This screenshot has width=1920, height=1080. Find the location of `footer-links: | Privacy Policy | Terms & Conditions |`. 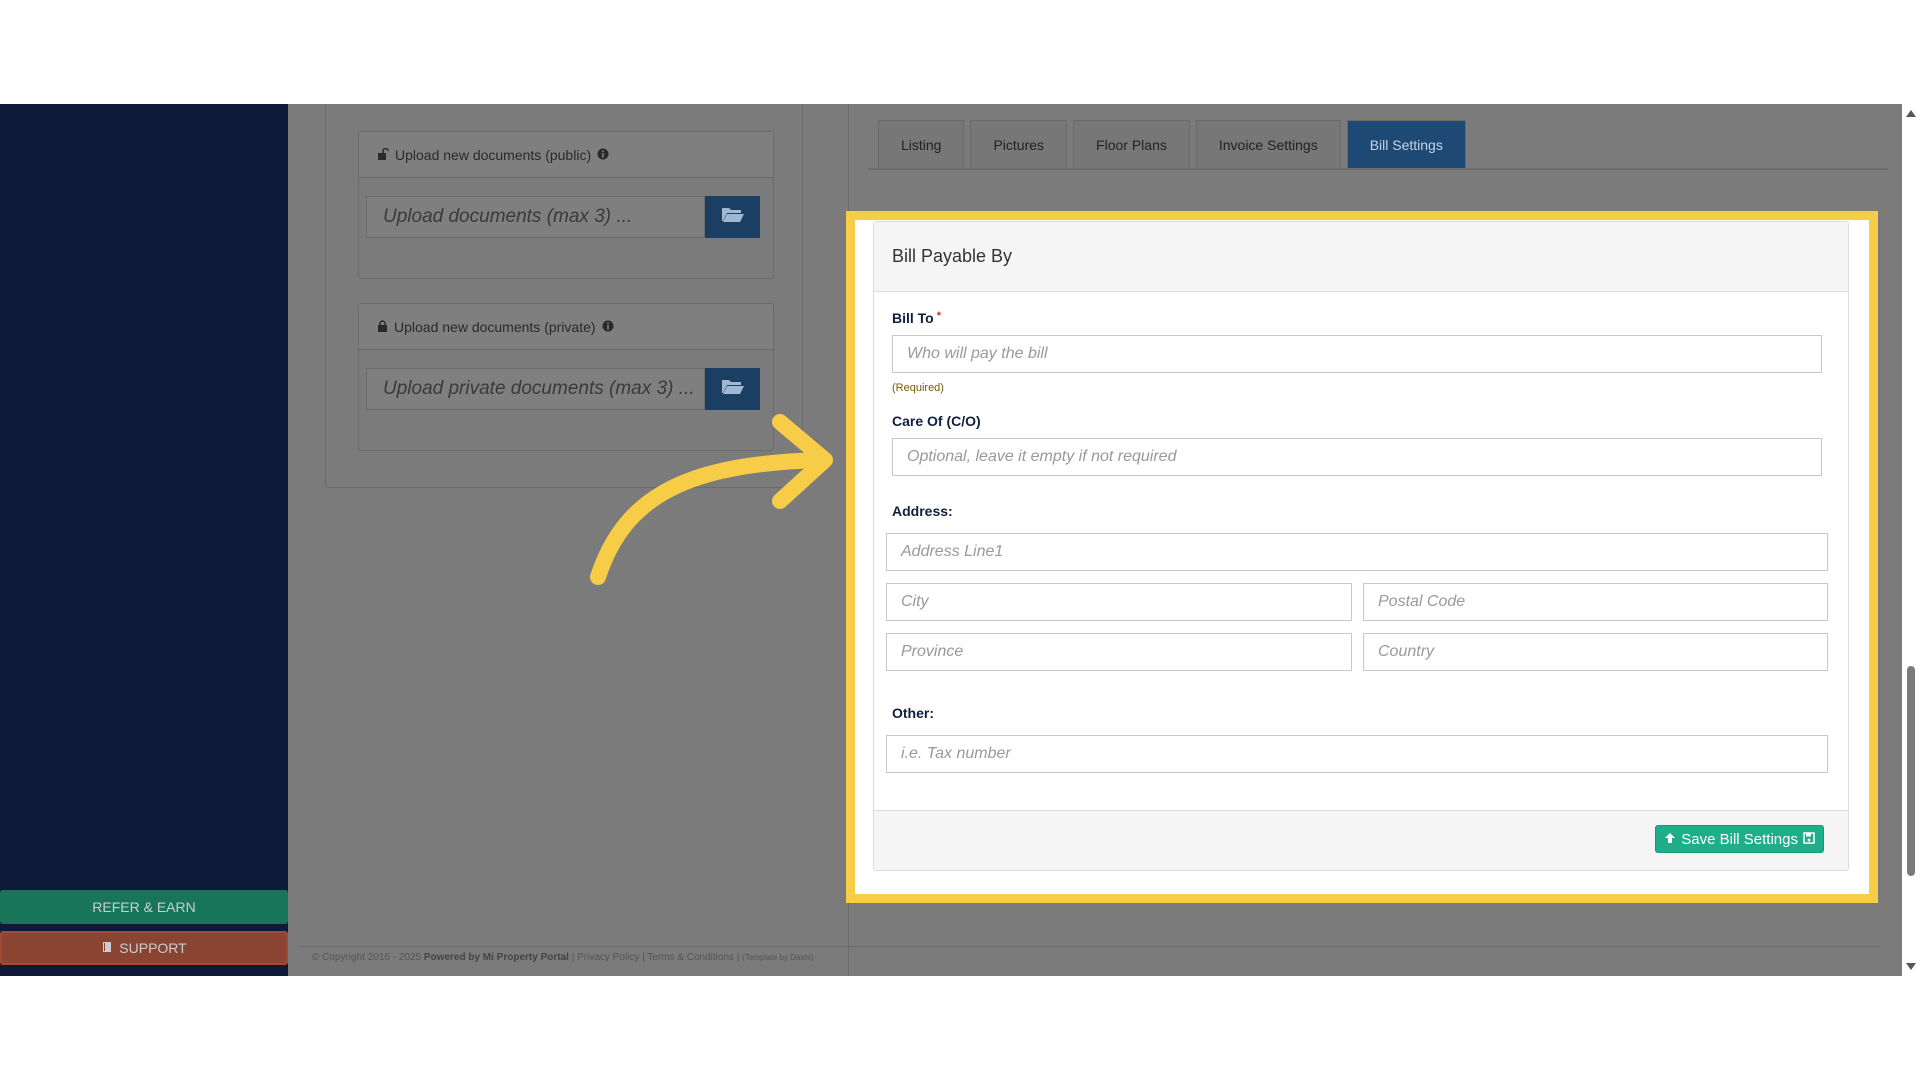

footer-links: | Privacy Policy | Terms & Conditions | is located at coordinates (656, 957).